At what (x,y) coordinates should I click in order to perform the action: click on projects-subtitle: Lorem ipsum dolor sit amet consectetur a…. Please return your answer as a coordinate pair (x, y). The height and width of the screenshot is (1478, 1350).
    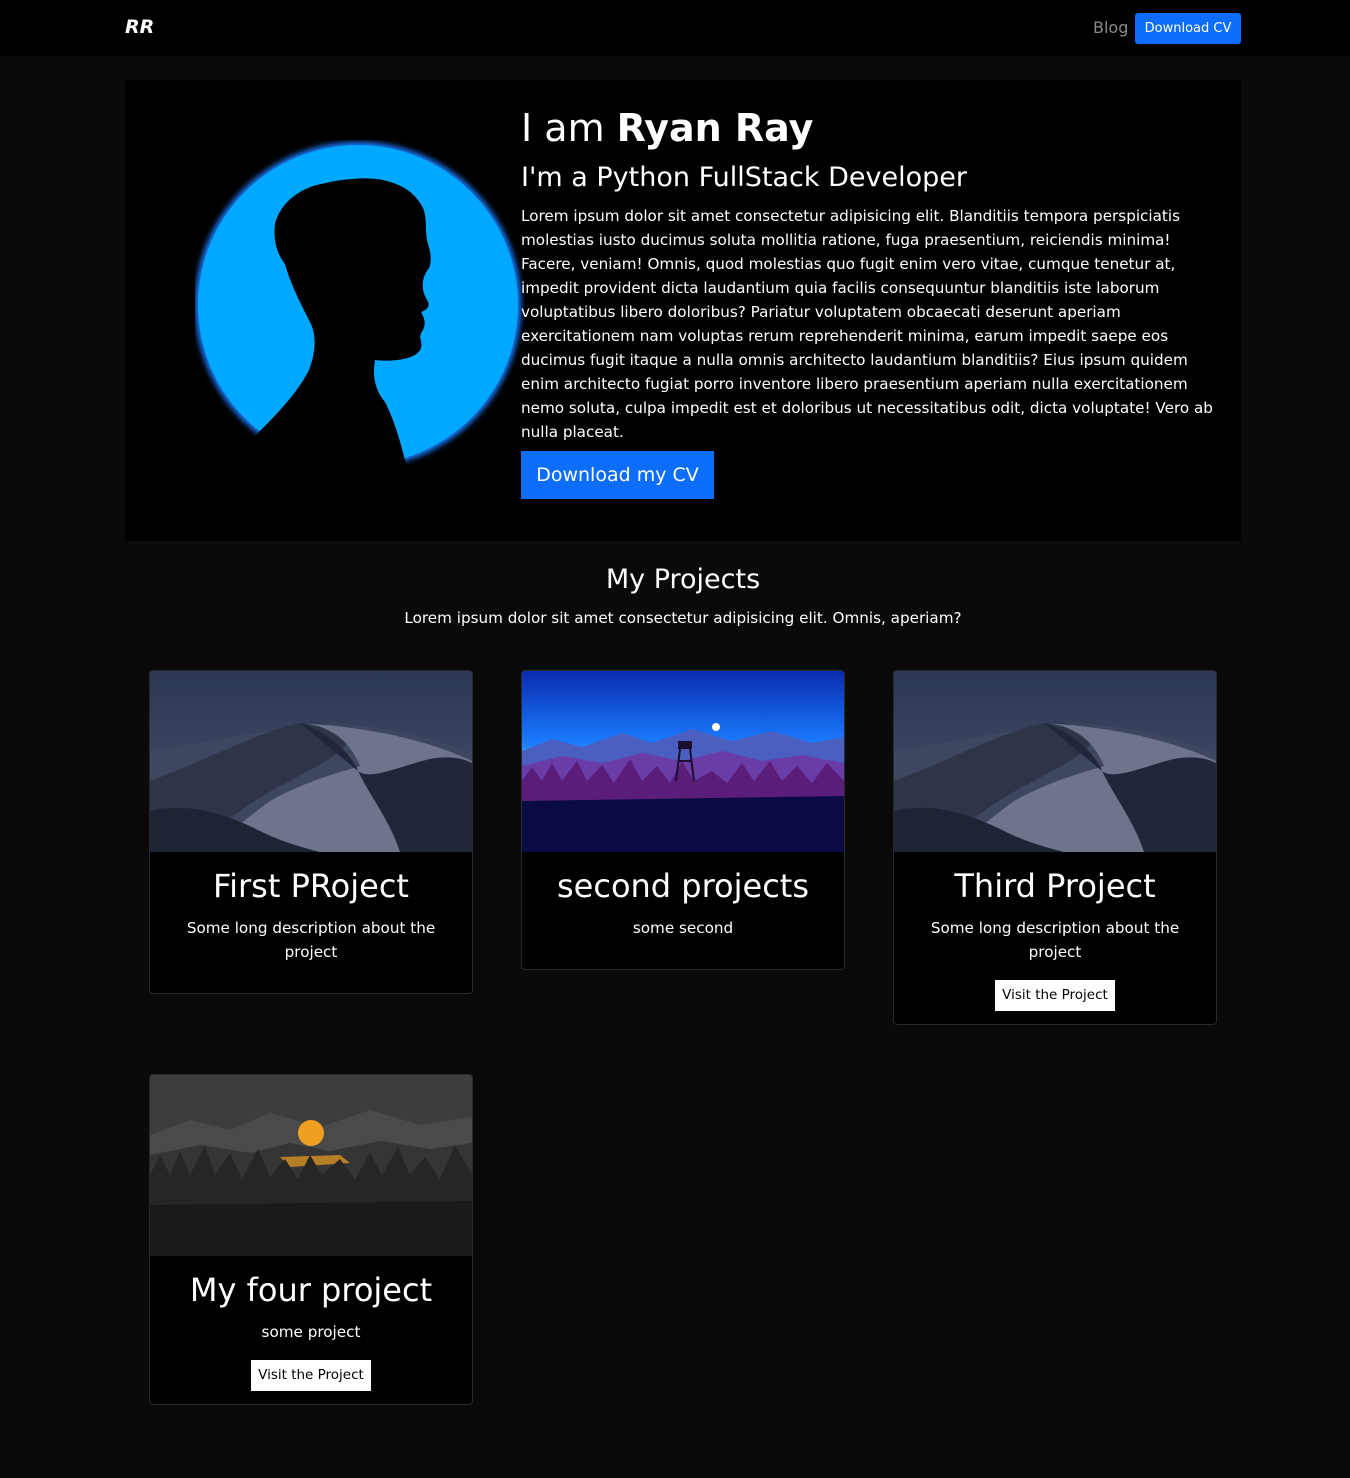
    Looking at the image, I should click on (683, 618).